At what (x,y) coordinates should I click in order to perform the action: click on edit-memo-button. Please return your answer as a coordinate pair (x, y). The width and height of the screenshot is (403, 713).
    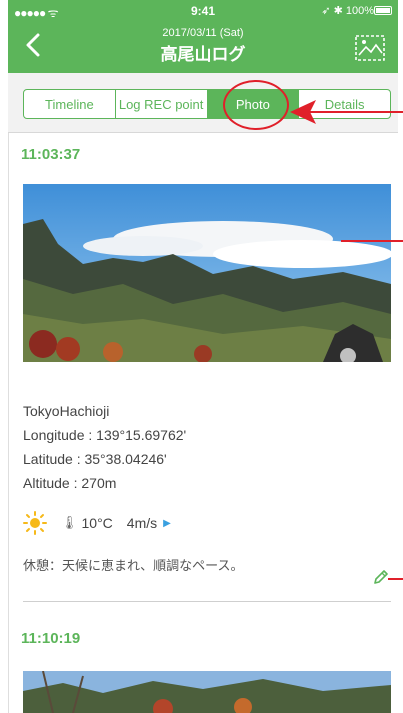
    Looking at the image, I should click on (381, 577).